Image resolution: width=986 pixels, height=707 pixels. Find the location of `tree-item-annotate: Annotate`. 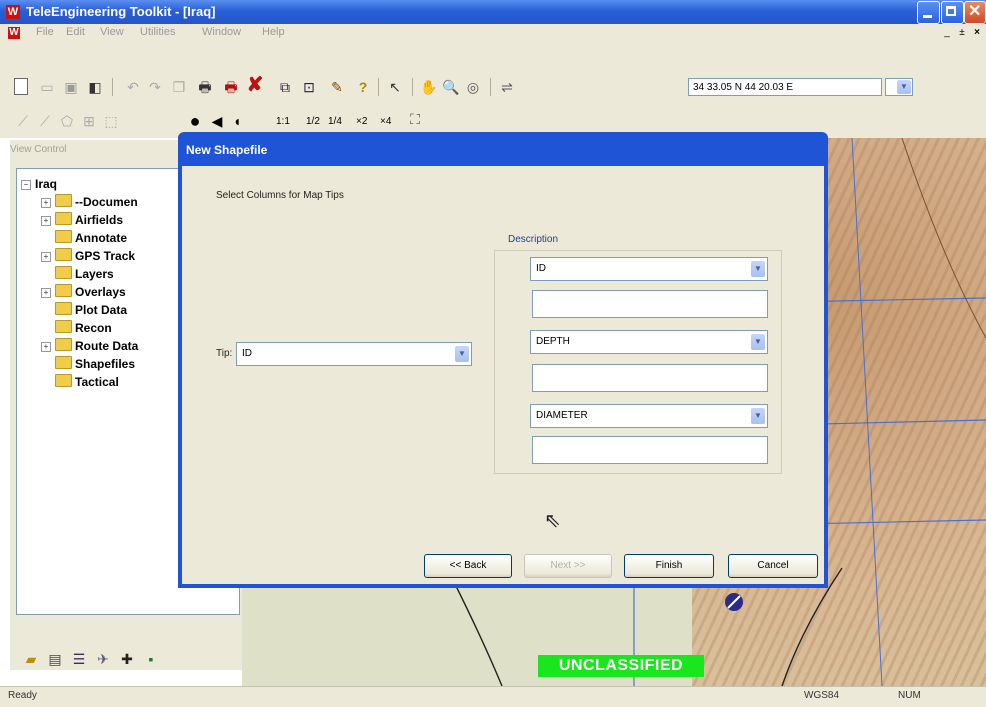

tree-item-annotate: Annotate is located at coordinates (91, 238).